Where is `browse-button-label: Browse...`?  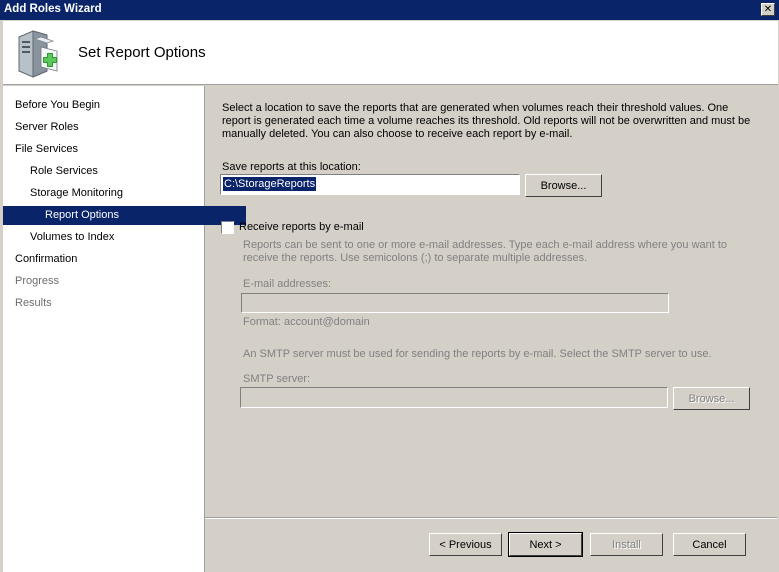 browse-button-label: Browse... is located at coordinates (563, 185).